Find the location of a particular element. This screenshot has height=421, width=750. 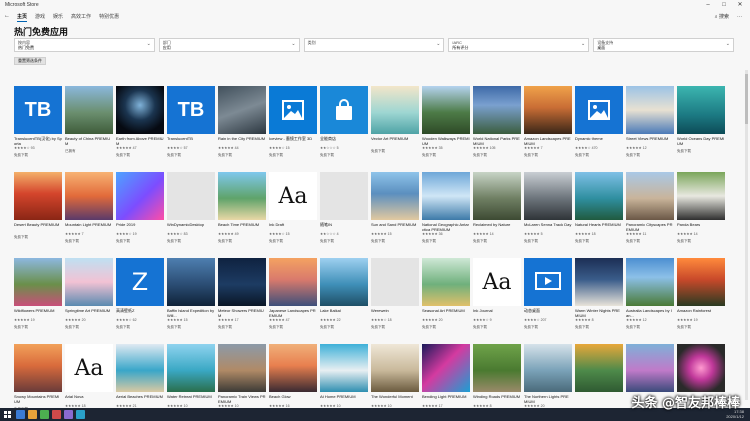

filter-dropdown: IARC 所有评分 ⌄ is located at coordinates (519, 45).